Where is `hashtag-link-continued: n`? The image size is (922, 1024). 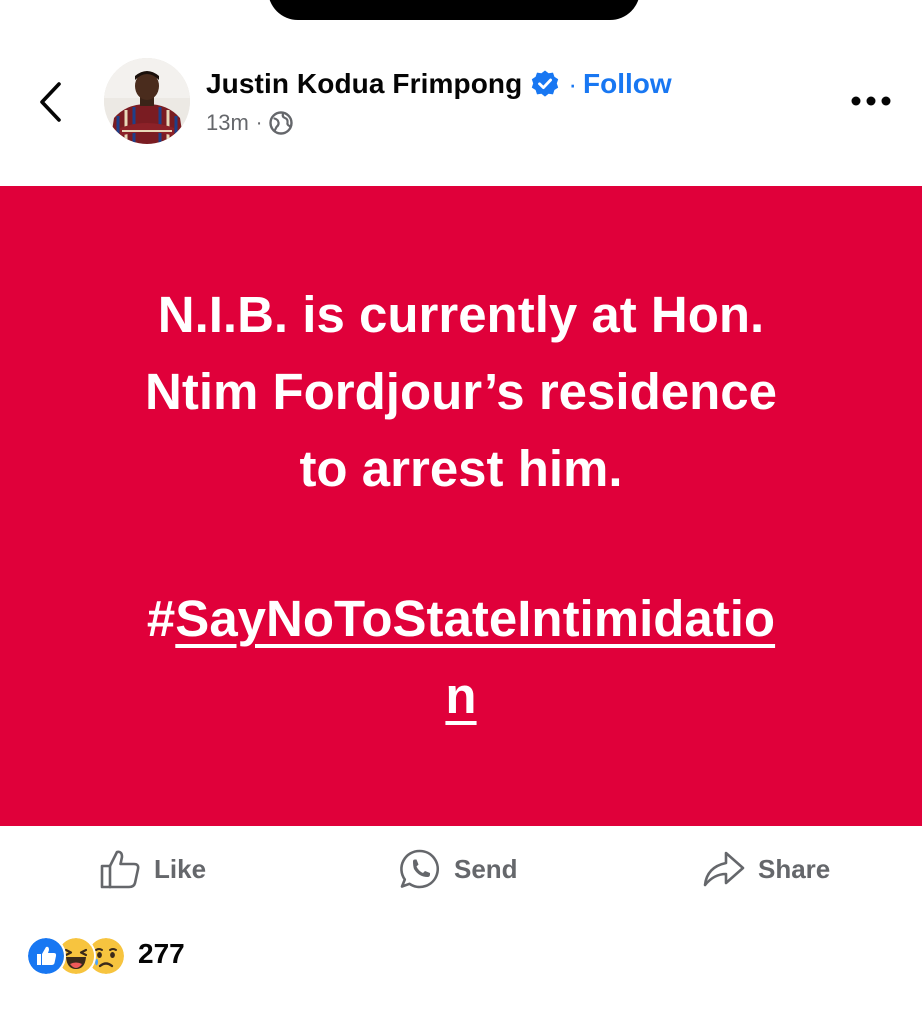
hashtag-link-continued: n is located at coordinates (460, 695).